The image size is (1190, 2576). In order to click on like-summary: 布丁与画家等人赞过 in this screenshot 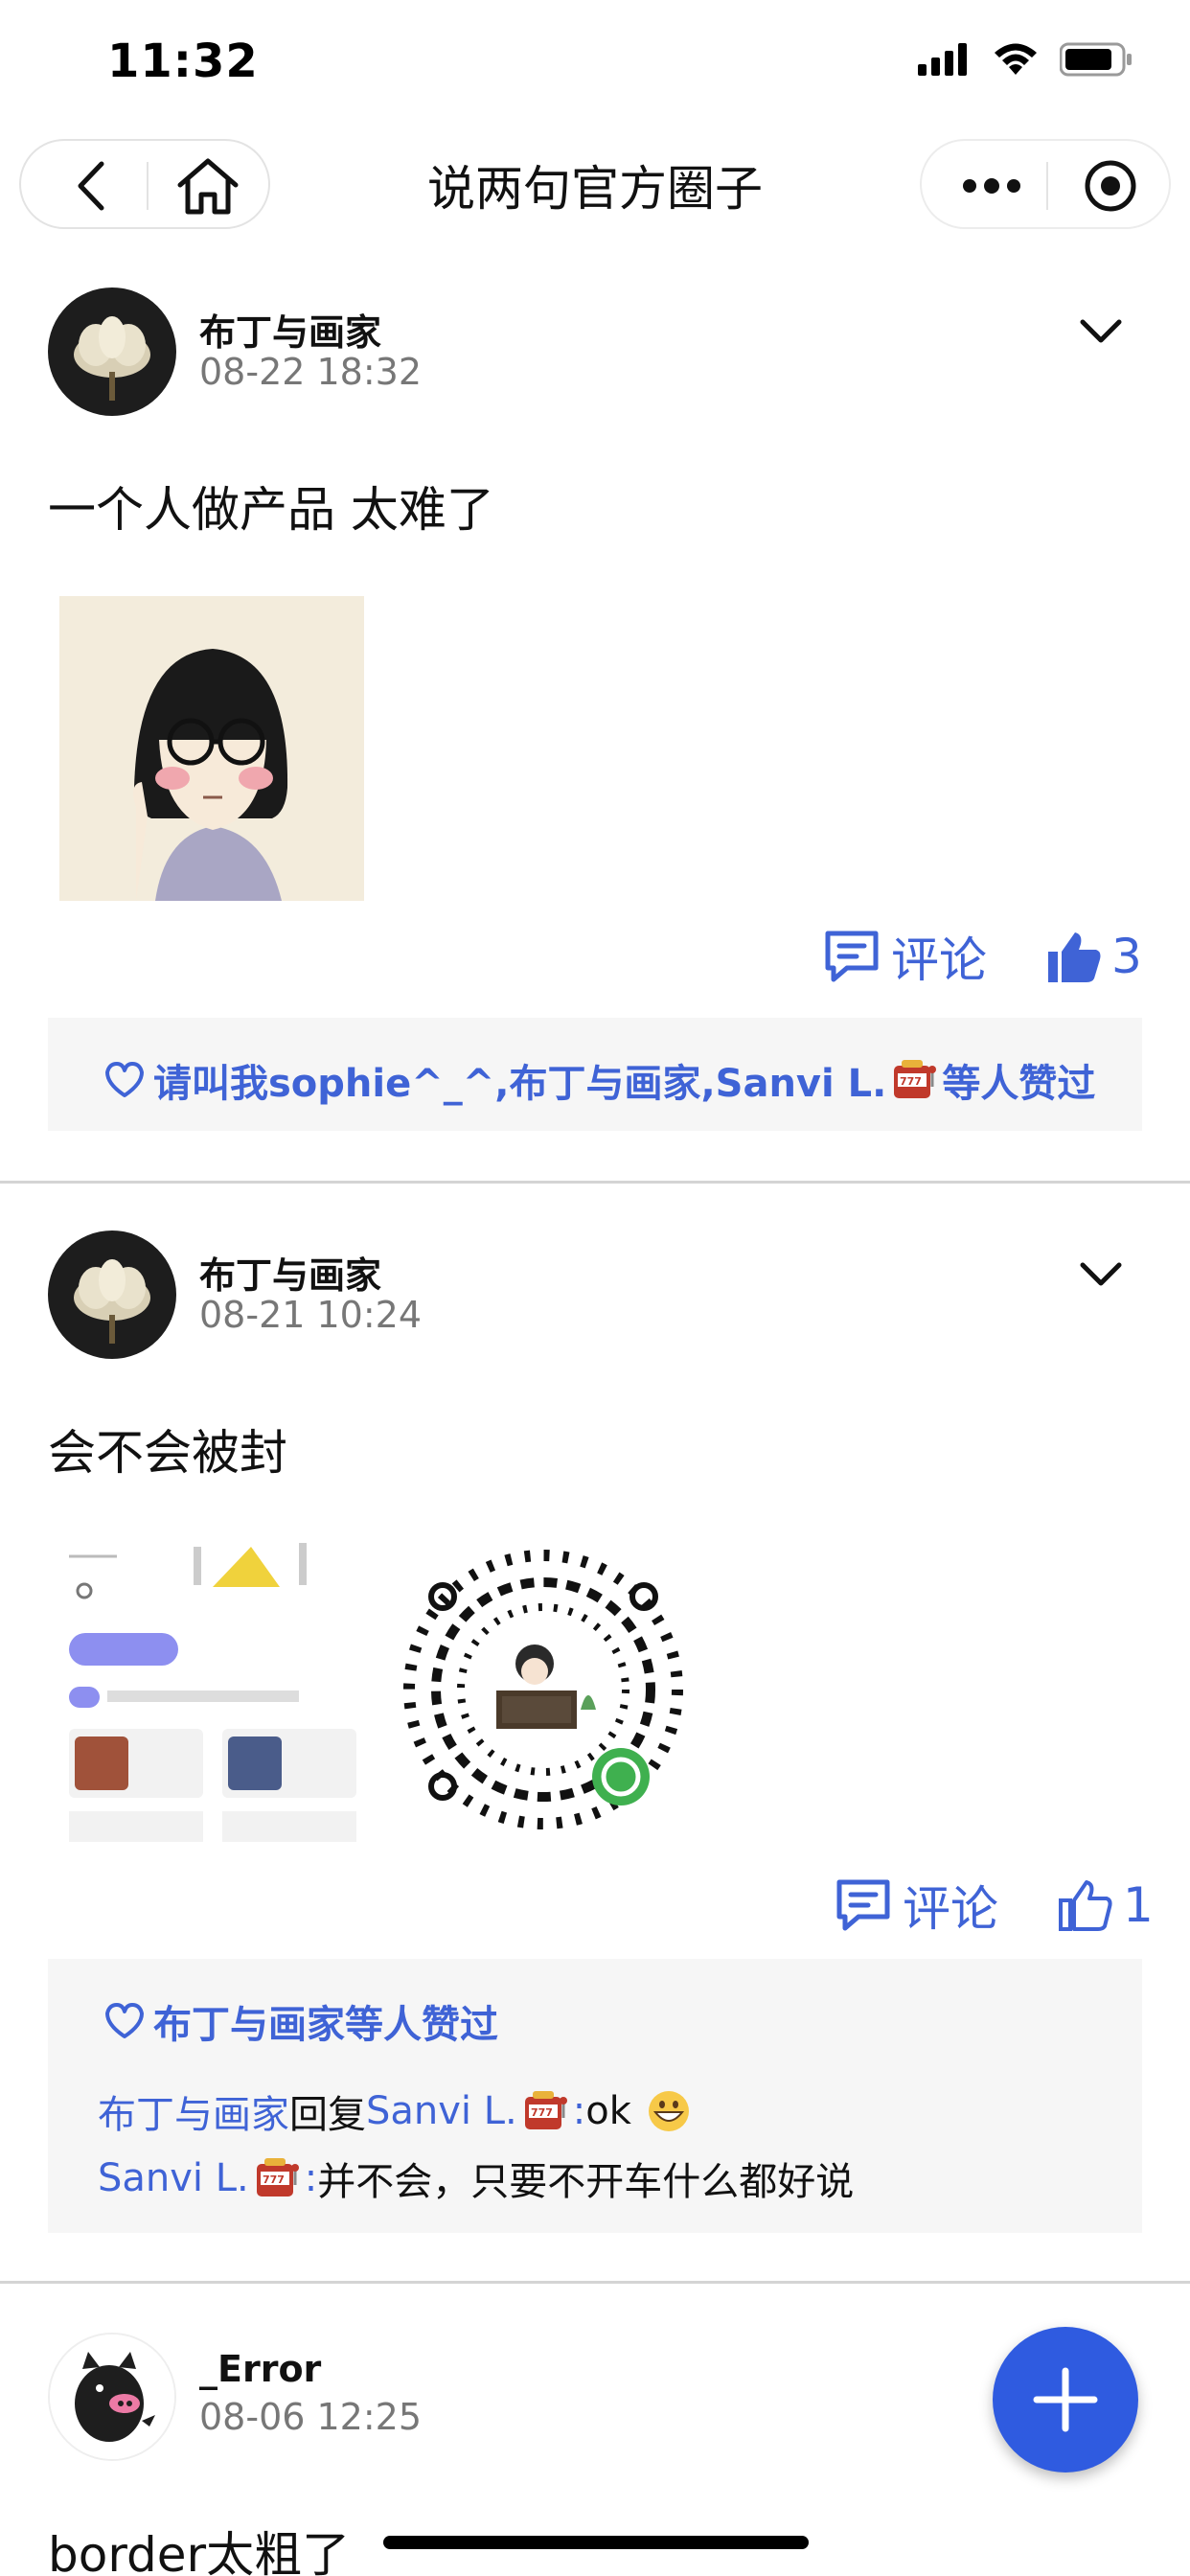, I will do `click(301, 2021)`.